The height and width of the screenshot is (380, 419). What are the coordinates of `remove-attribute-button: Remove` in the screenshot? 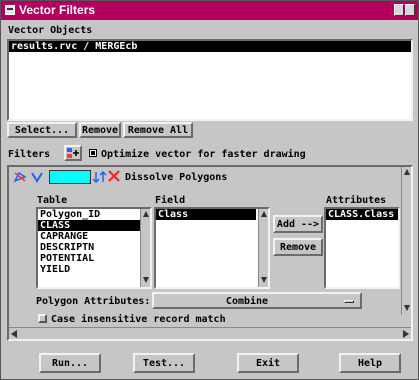 It's located at (298, 247).